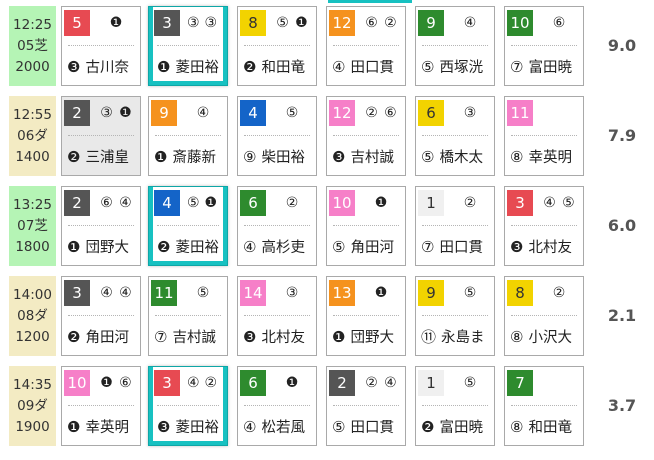  Describe the element at coordinates (101, 316) in the screenshot. I see `horse-card: 3 ④ ④ ❷ 角田河` at that location.